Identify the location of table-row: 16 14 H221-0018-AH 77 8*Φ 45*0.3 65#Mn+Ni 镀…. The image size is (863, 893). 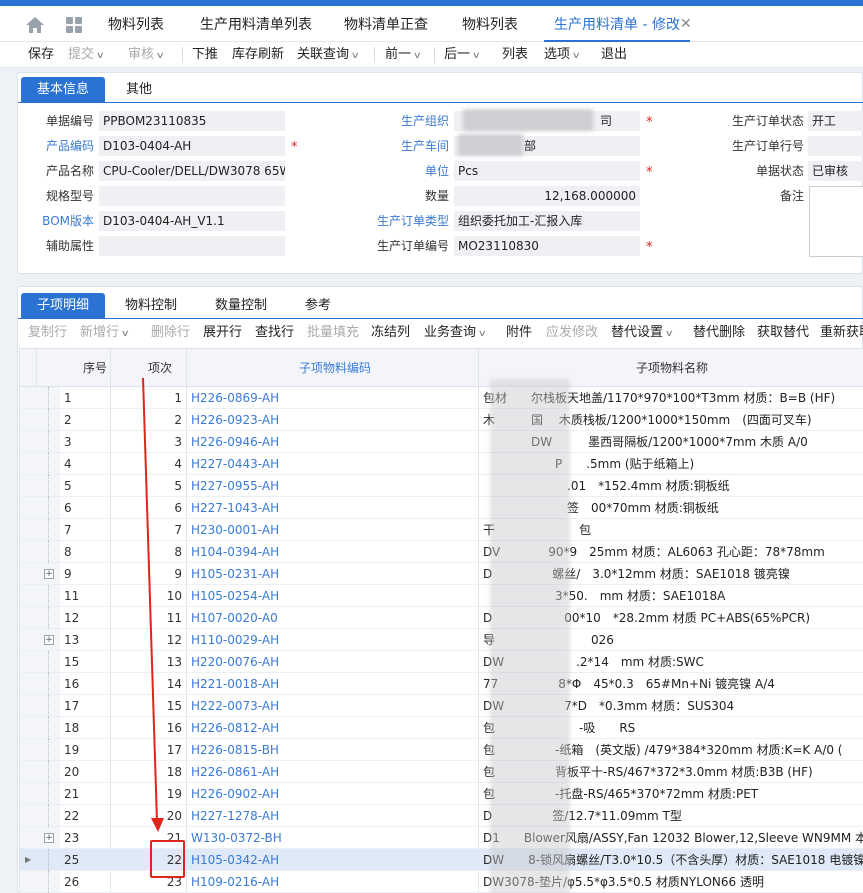
(441, 684).